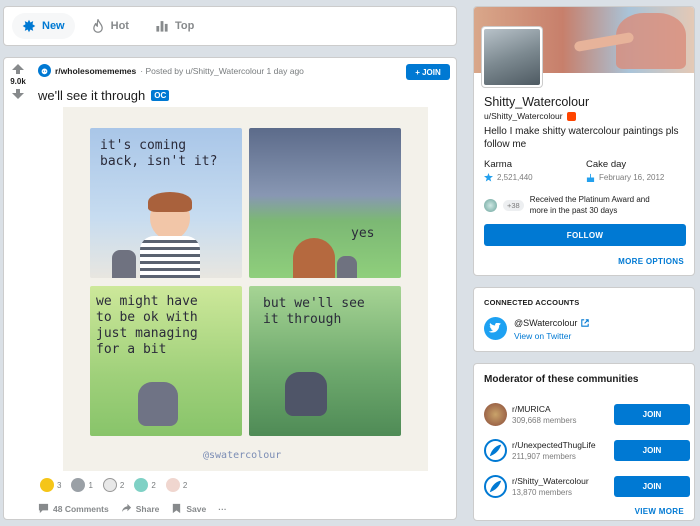  Describe the element at coordinates (314, 311) in the screenshot. I see `comic-panel-4-text: but we'll see it through` at that location.